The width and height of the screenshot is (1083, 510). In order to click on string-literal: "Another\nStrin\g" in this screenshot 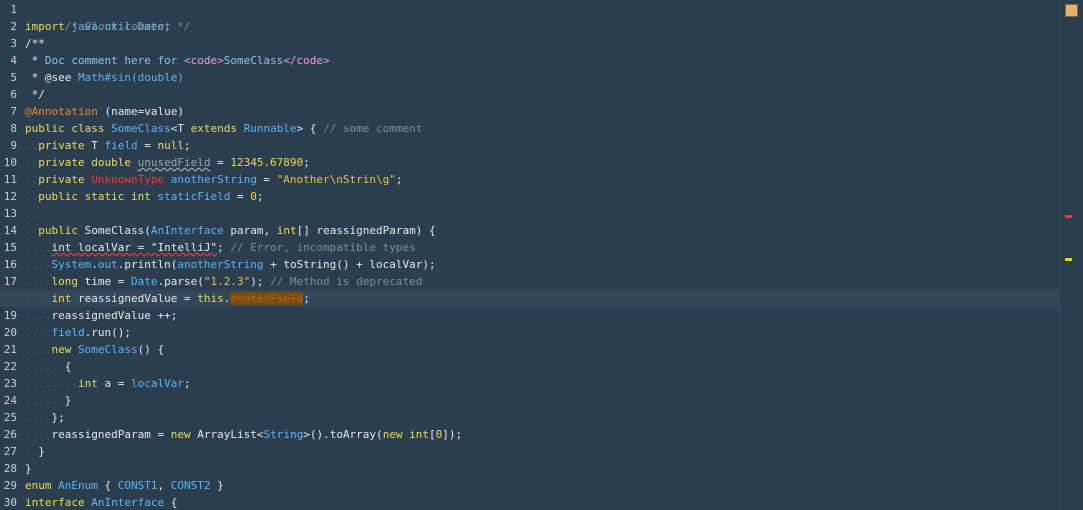, I will do `click(336, 179)`.